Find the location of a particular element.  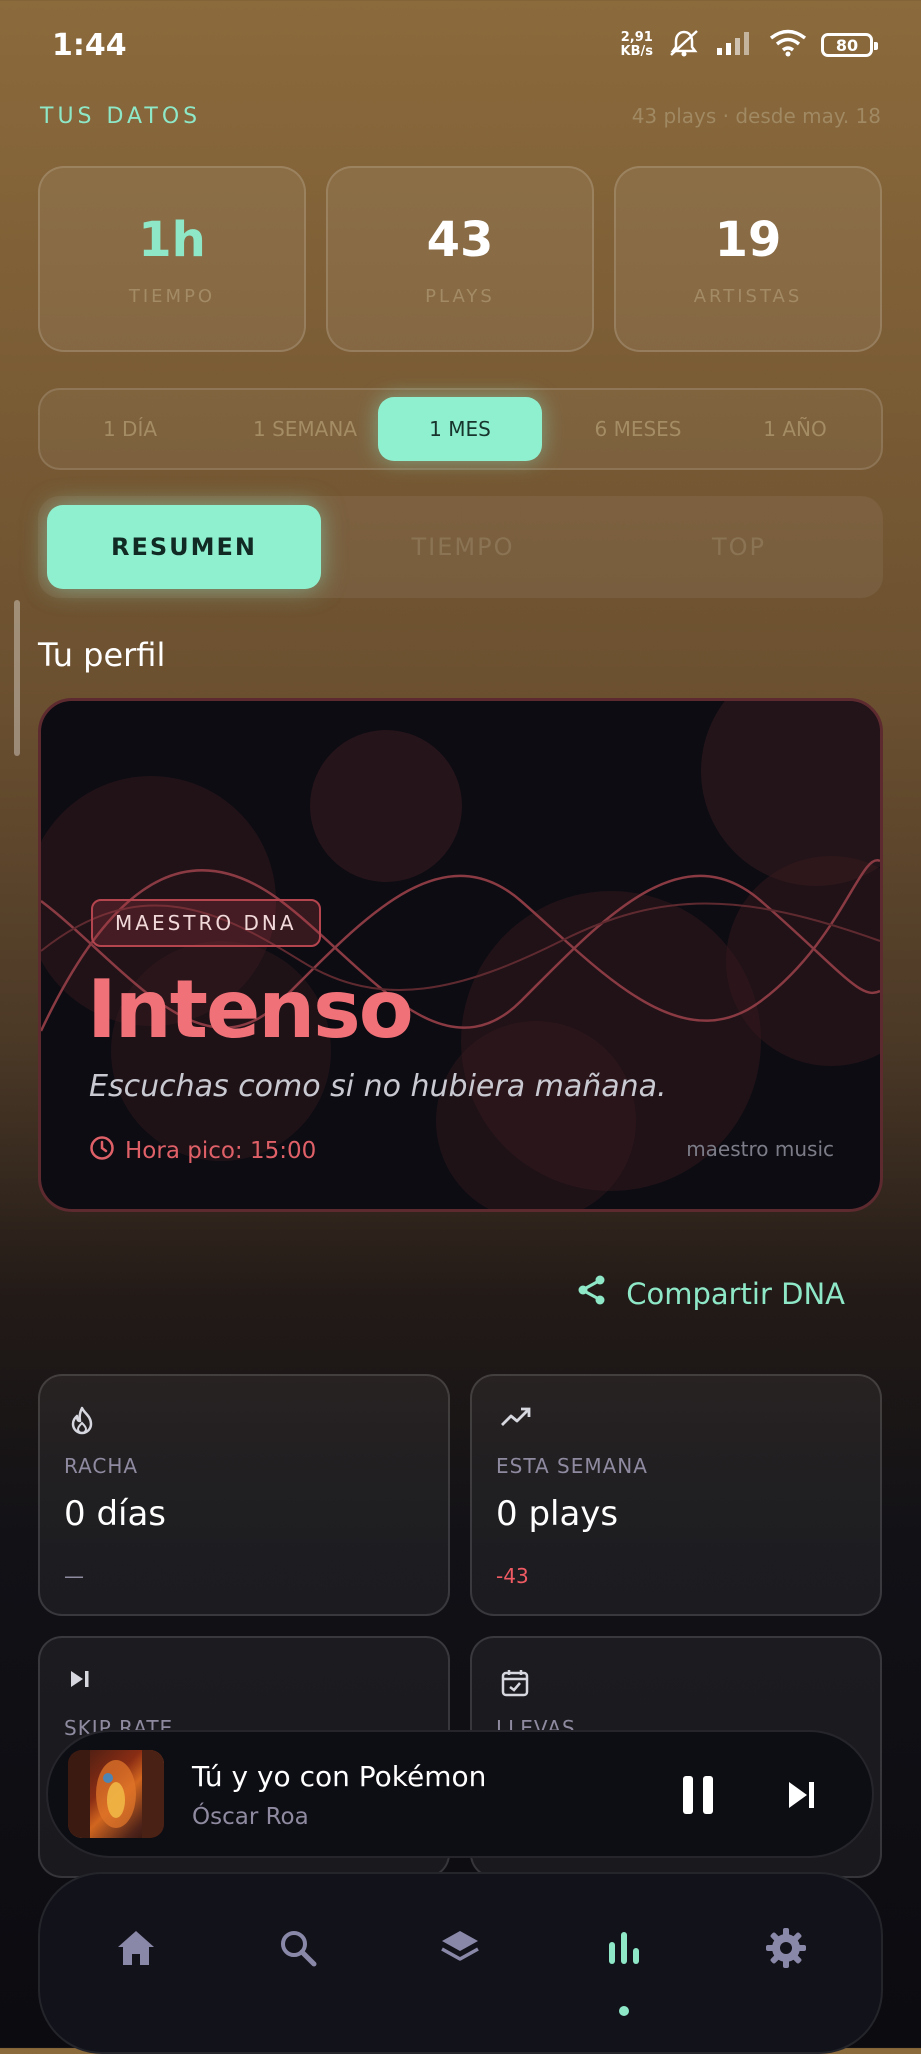

card-delta: -43 is located at coordinates (512, 1576).